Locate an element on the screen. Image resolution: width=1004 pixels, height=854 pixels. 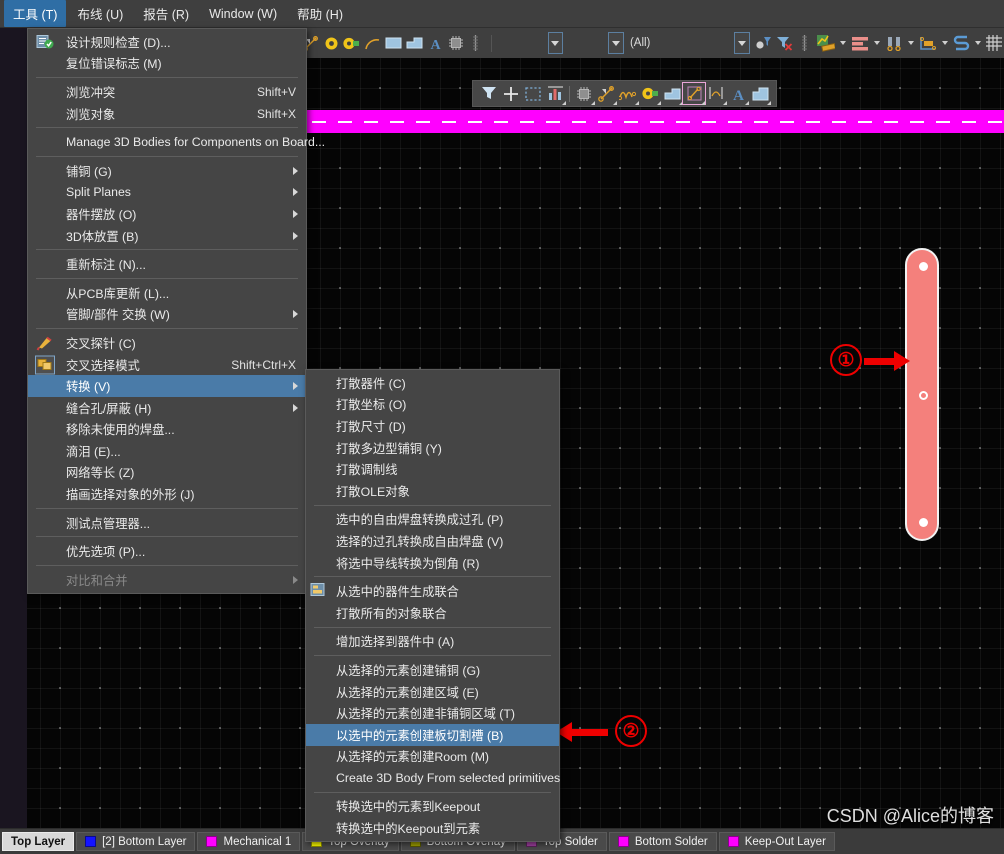
menubar-item-tools: 工具 (T) is located at coordinates (35, 13).